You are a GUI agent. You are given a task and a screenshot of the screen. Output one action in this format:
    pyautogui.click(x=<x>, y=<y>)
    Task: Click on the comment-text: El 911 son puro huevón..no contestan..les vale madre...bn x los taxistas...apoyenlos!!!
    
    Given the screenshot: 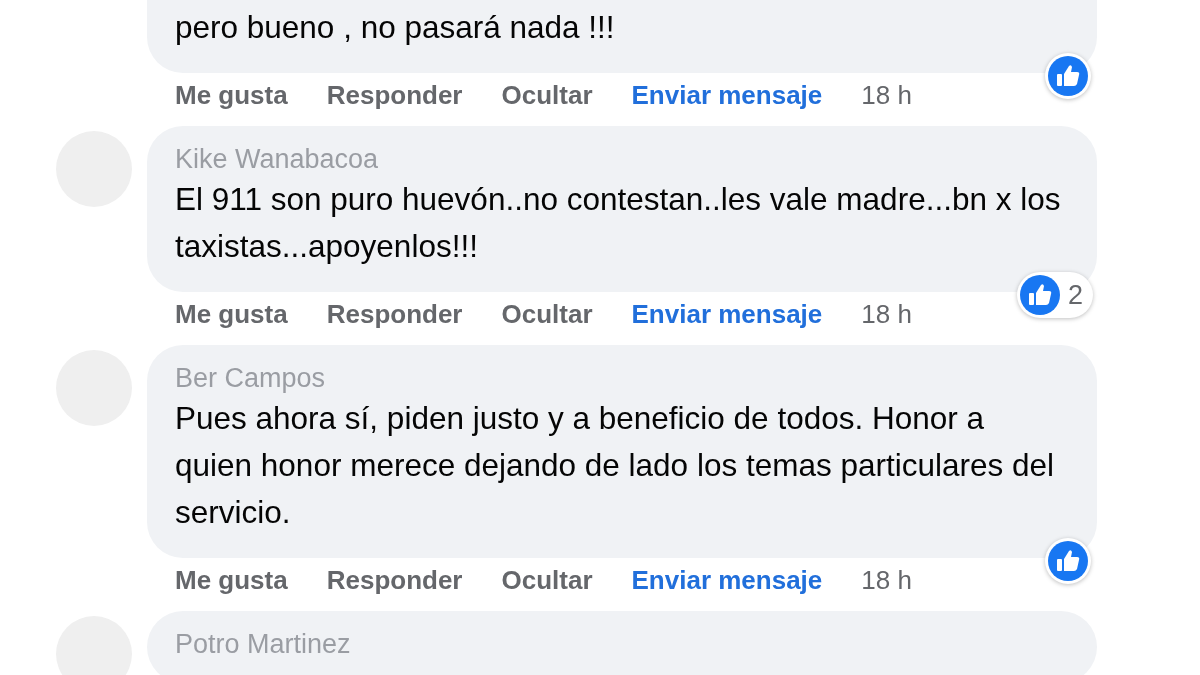 What is the action you would take?
    pyautogui.click(x=618, y=223)
    